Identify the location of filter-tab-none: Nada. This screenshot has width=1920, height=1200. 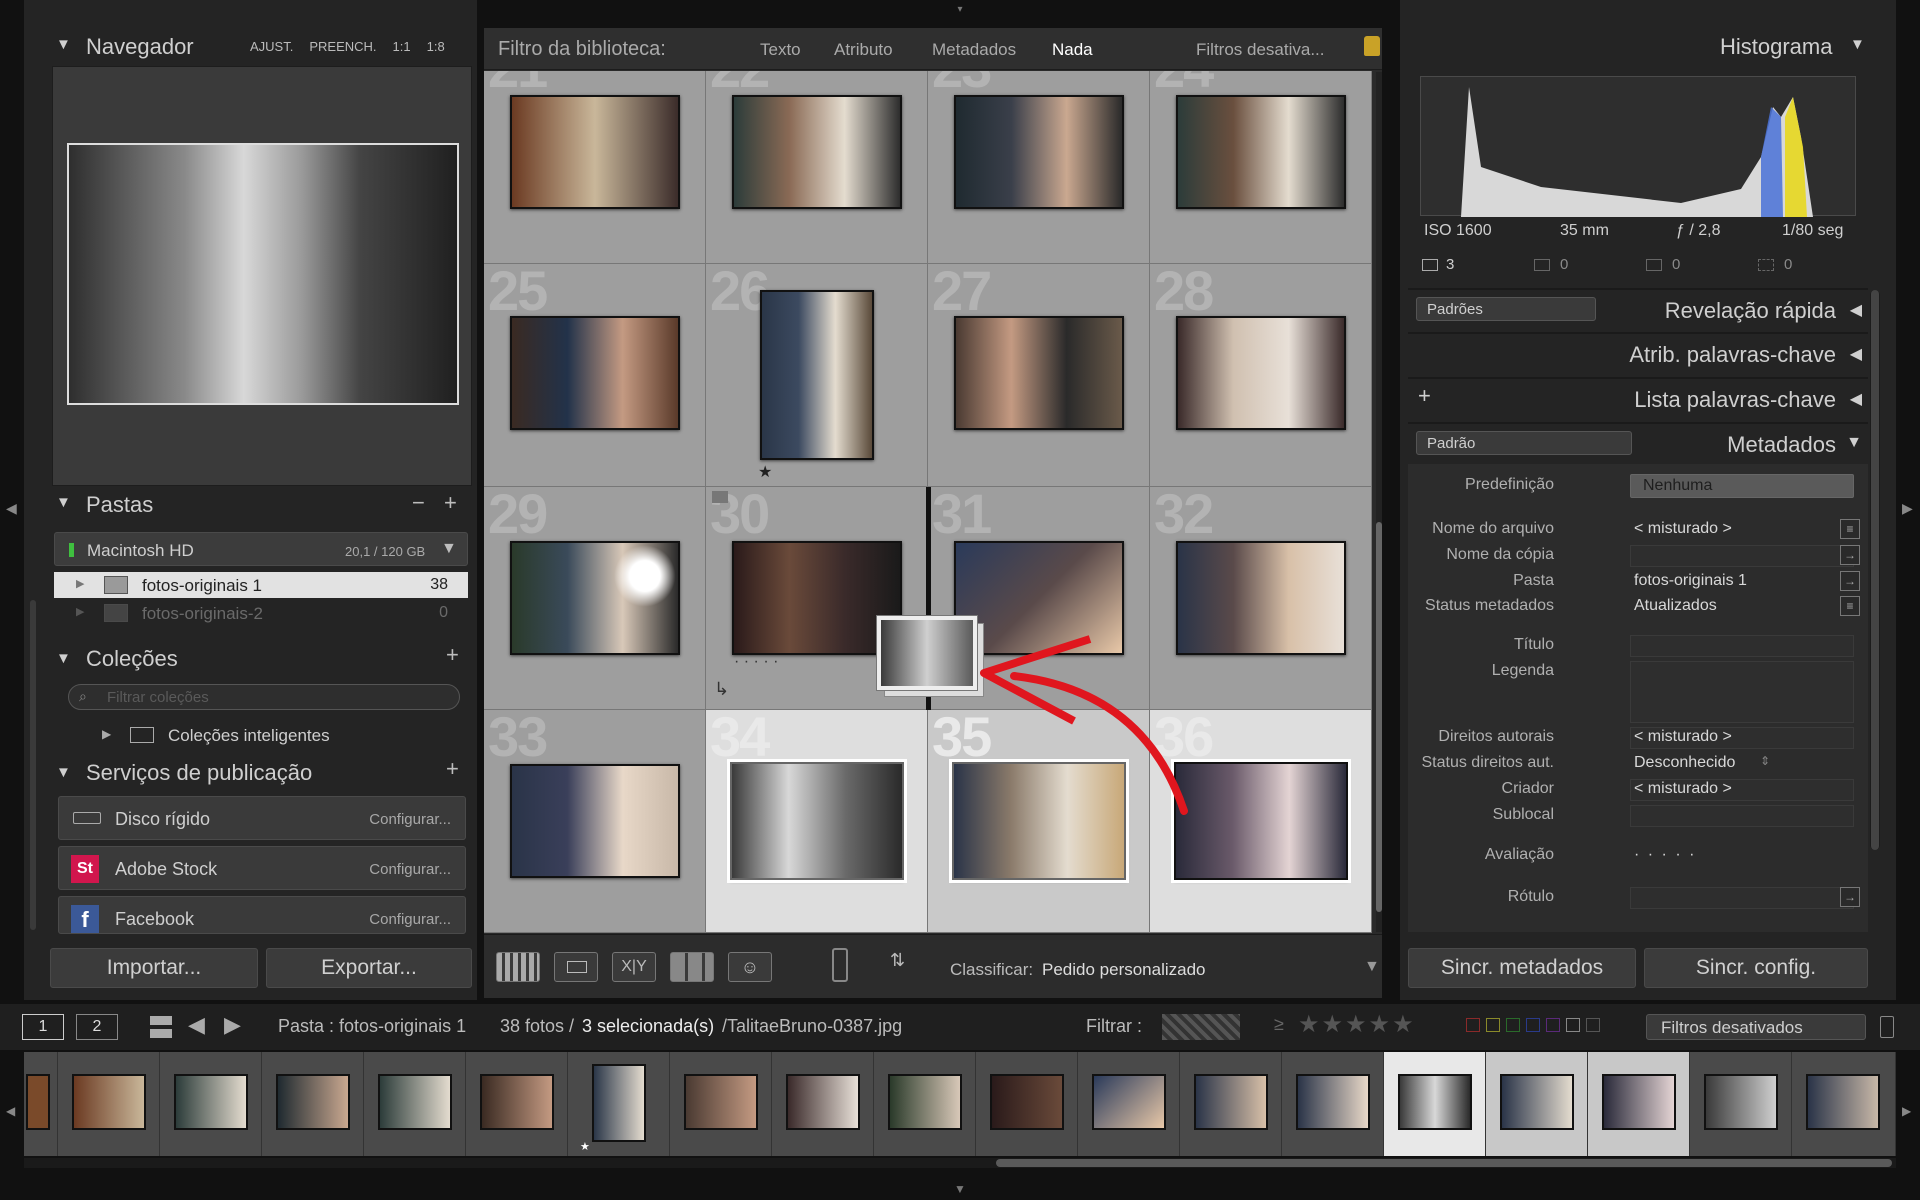
(1072, 50).